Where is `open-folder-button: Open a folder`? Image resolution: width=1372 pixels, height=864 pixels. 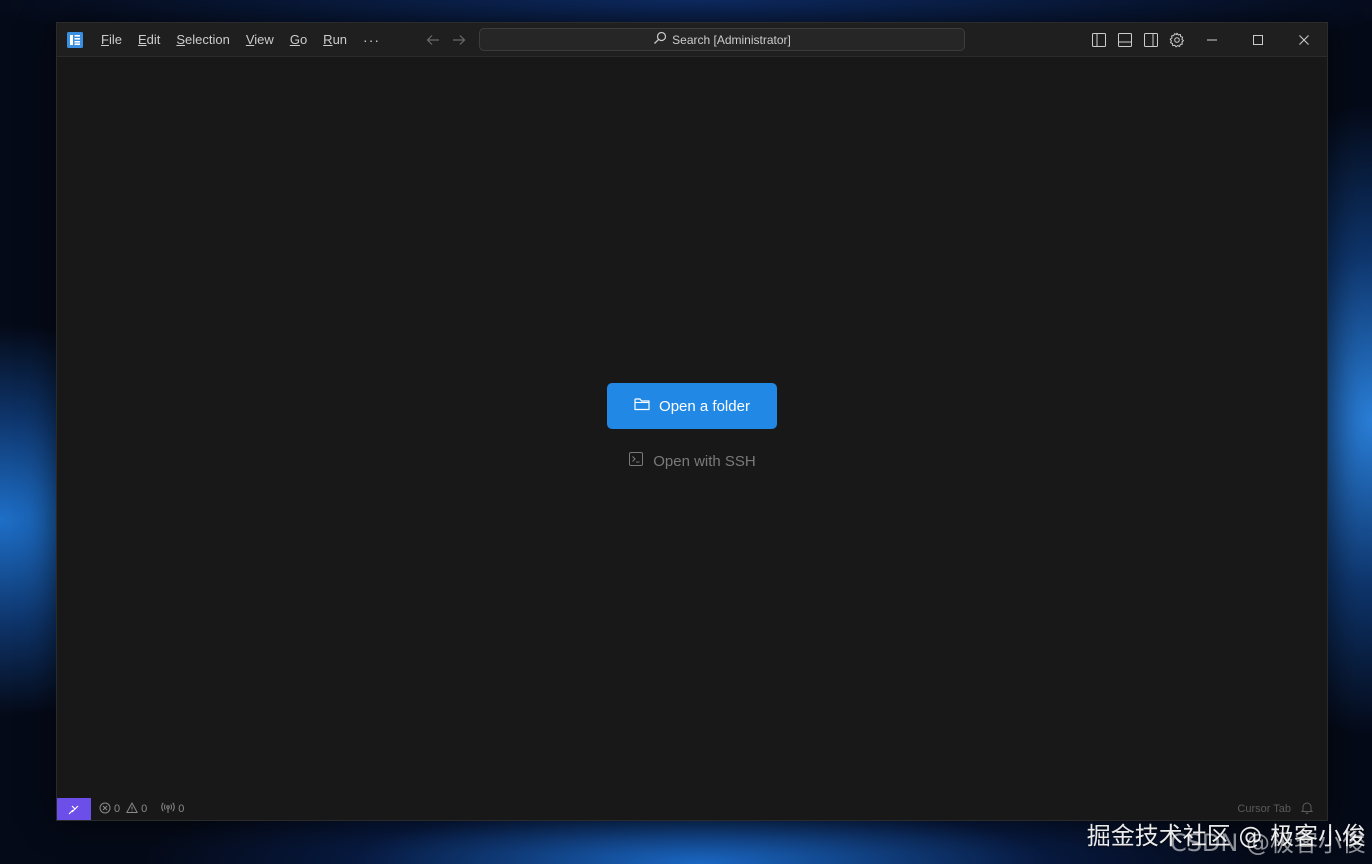 open-folder-button: Open a folder is located at coordinates (692, 406).